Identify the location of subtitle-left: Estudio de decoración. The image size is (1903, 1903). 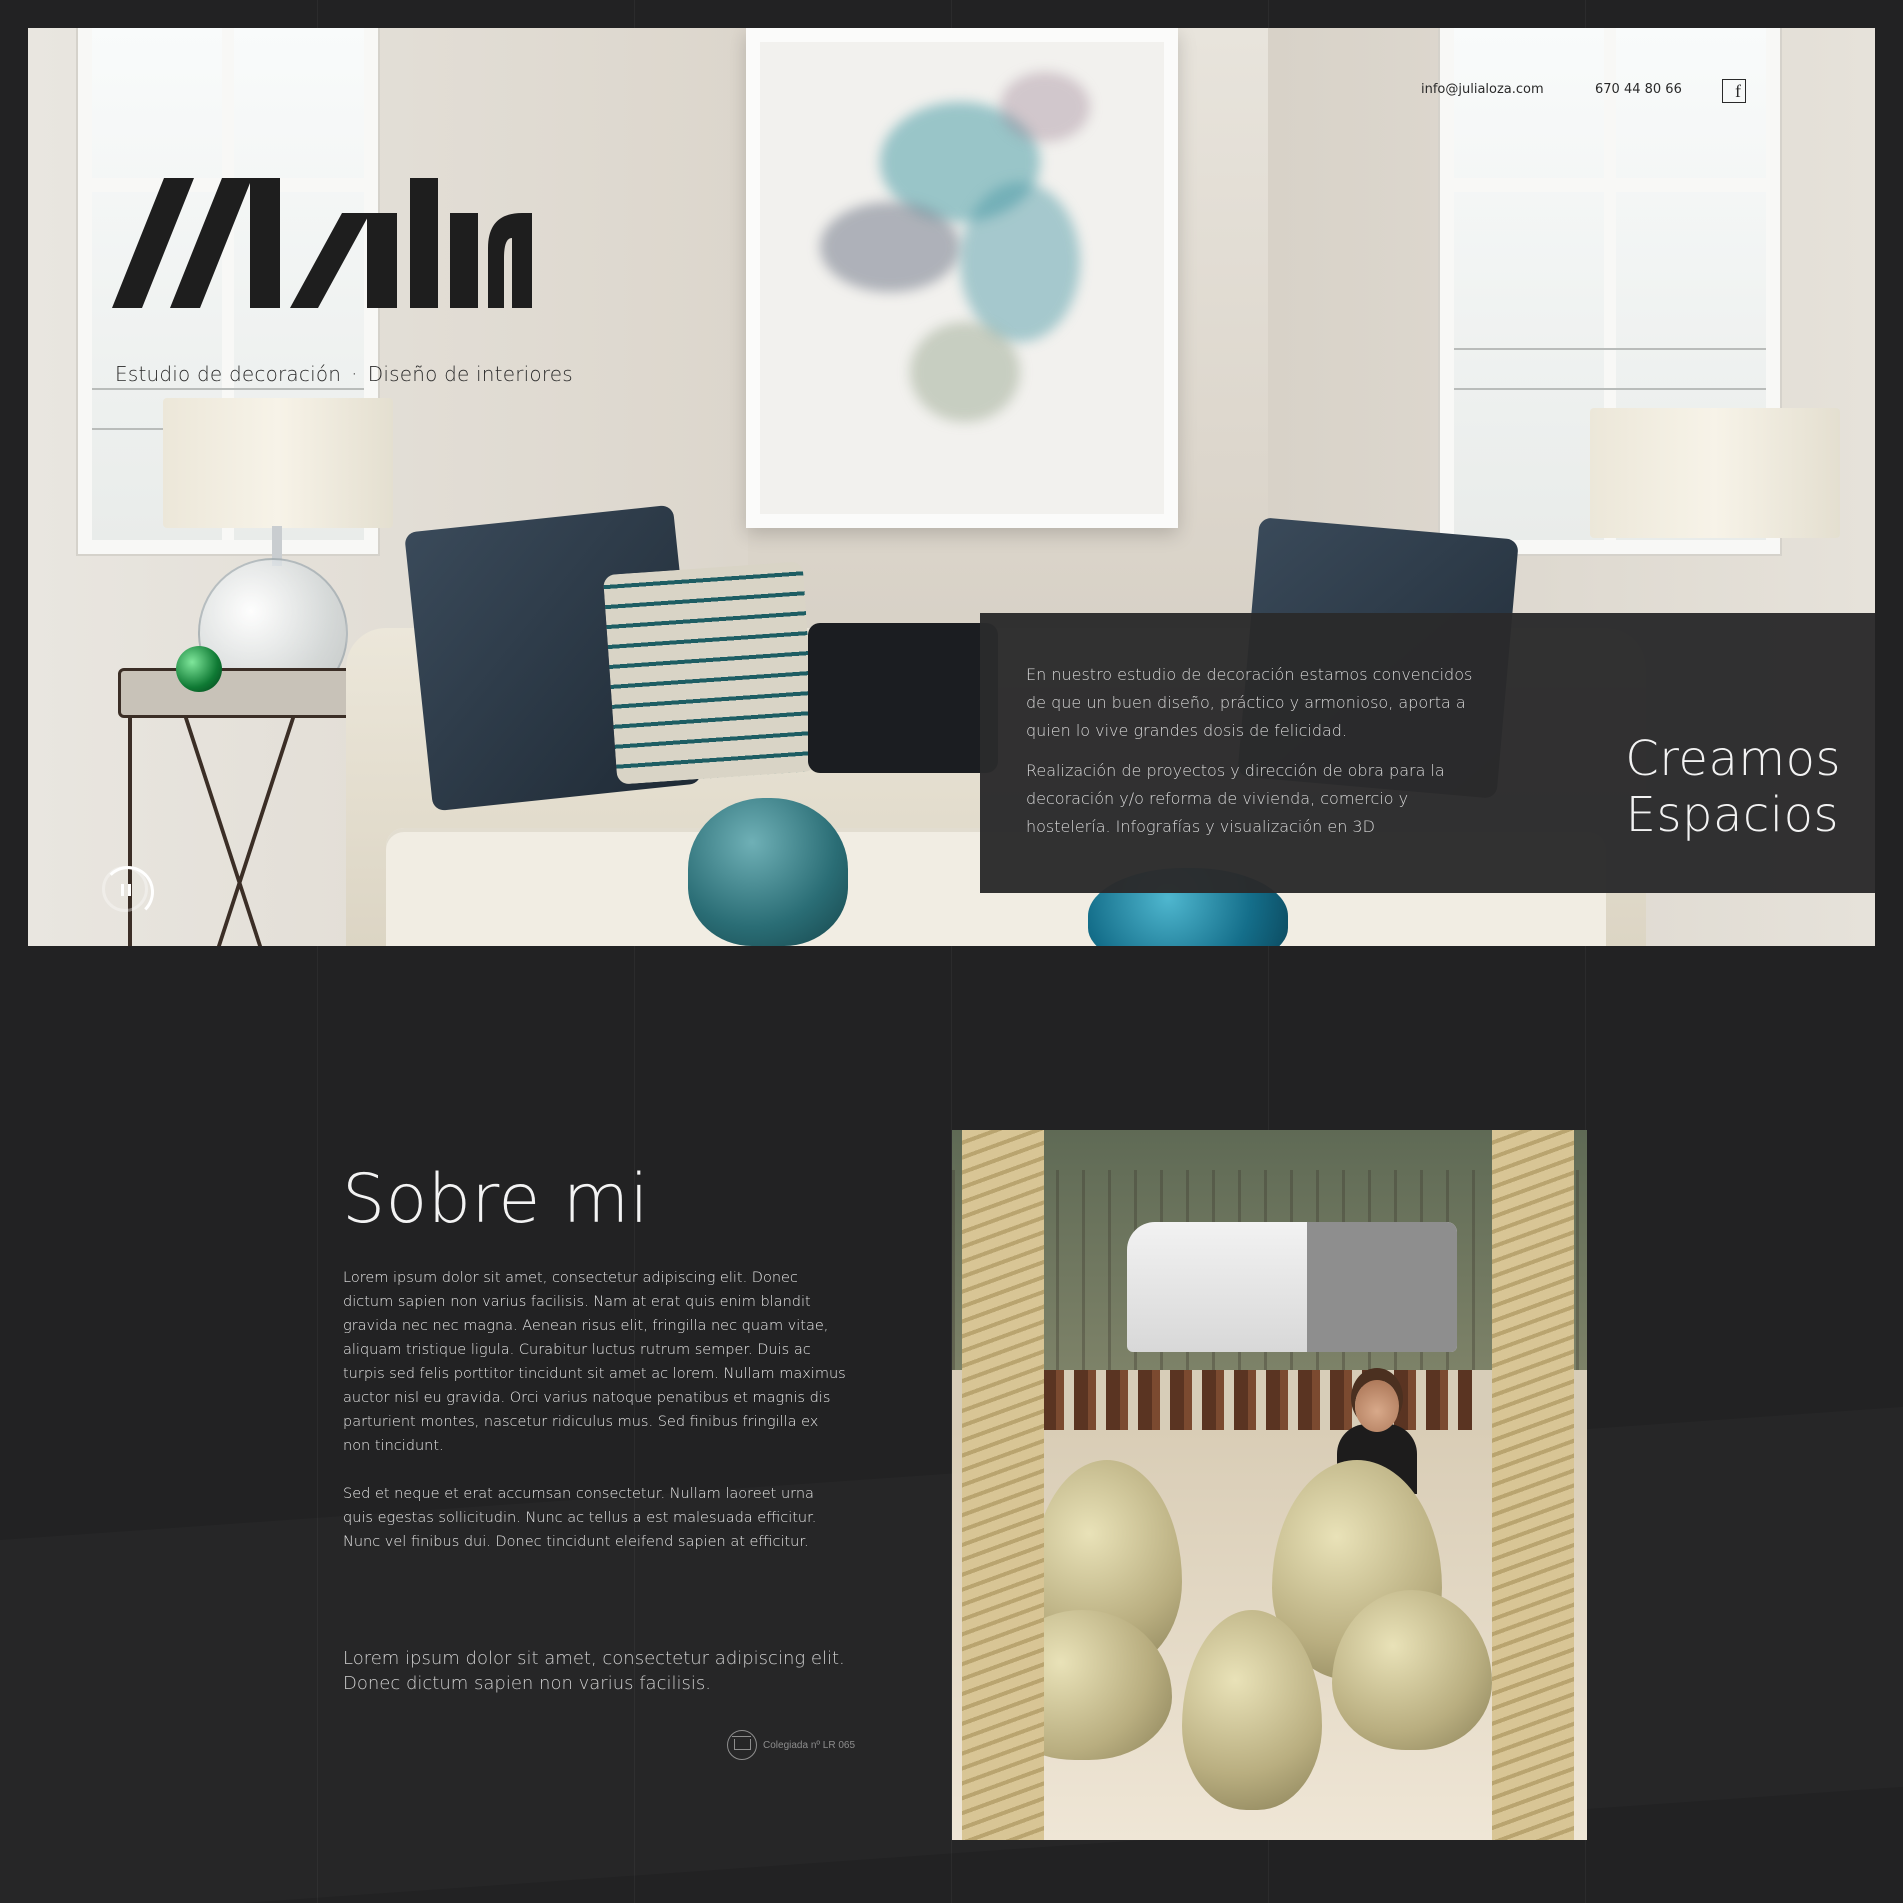
(228, 374).